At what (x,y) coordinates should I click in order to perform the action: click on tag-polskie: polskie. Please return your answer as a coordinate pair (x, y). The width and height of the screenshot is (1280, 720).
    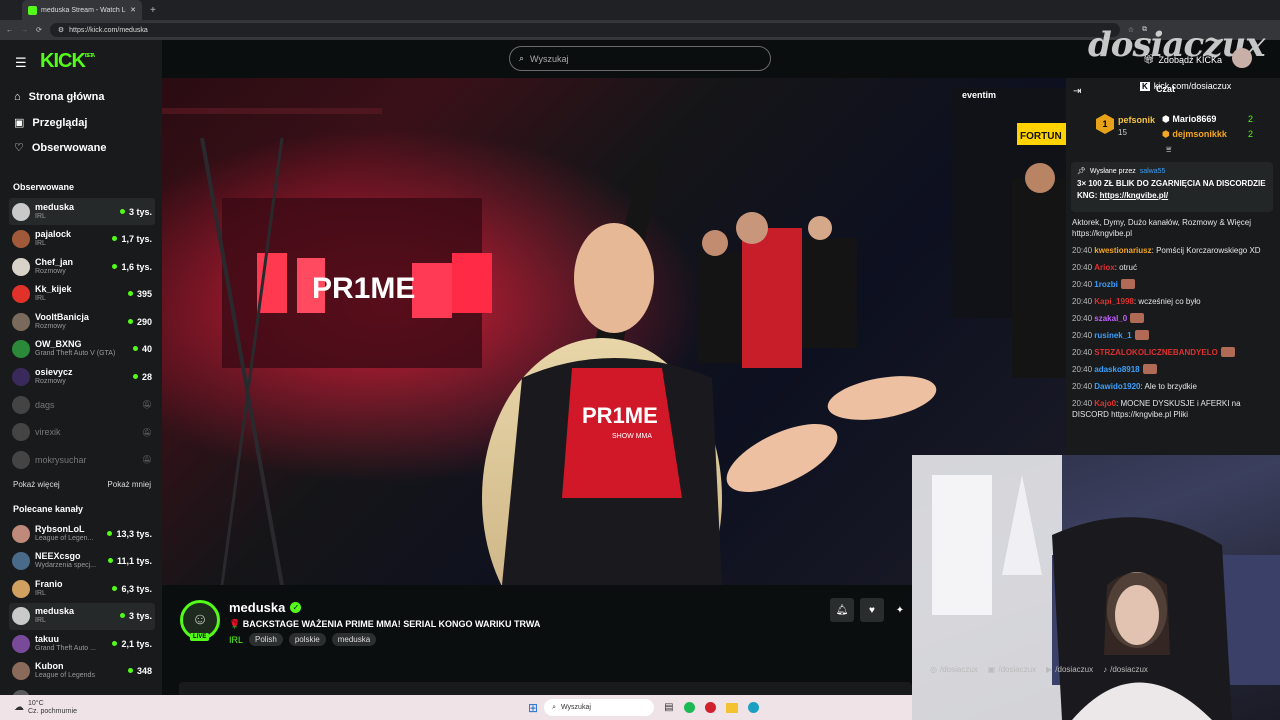
    Looking at the image, I should click on (307, 639).